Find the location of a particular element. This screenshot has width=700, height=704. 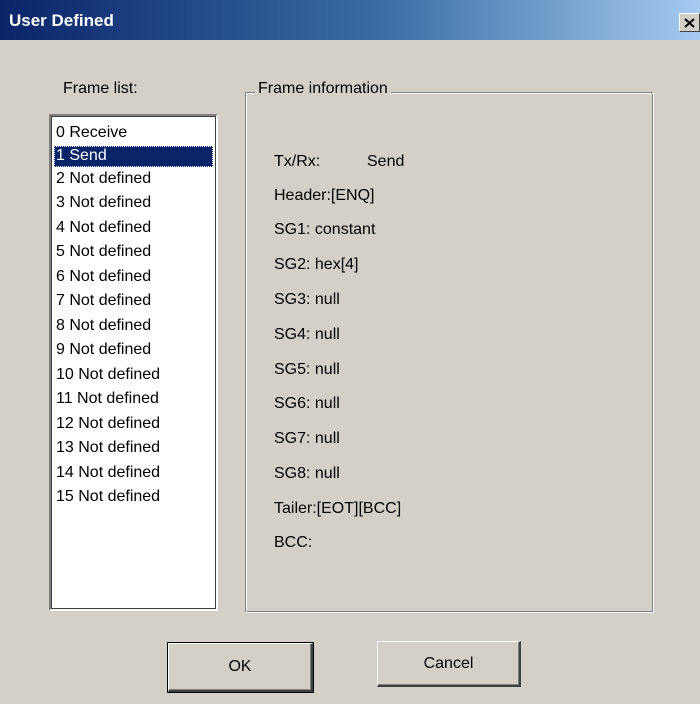

frame-list-item: 2 Not defined is located at coordinates (133, 179).